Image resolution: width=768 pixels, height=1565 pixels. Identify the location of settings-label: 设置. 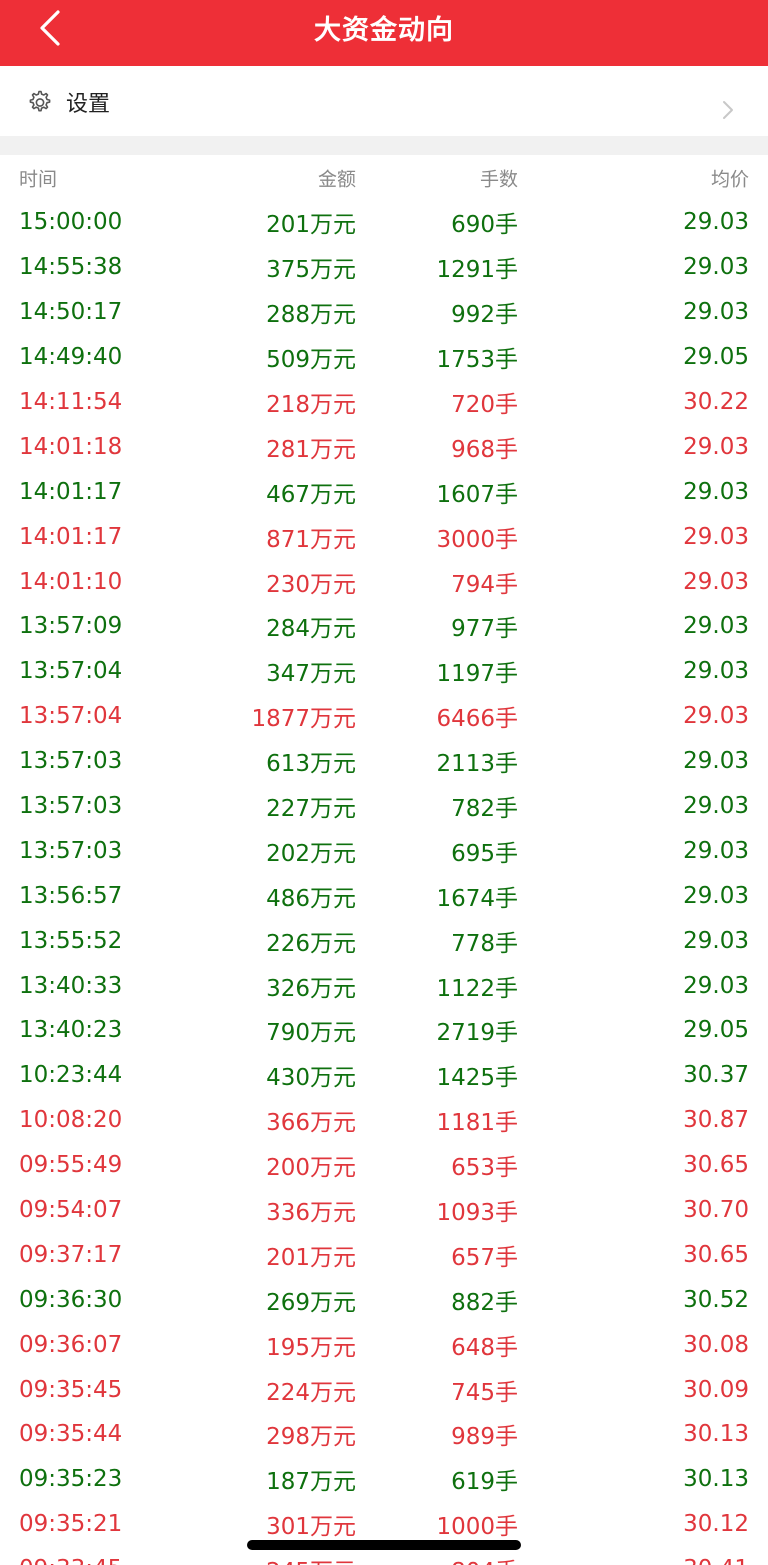
(88, 104).